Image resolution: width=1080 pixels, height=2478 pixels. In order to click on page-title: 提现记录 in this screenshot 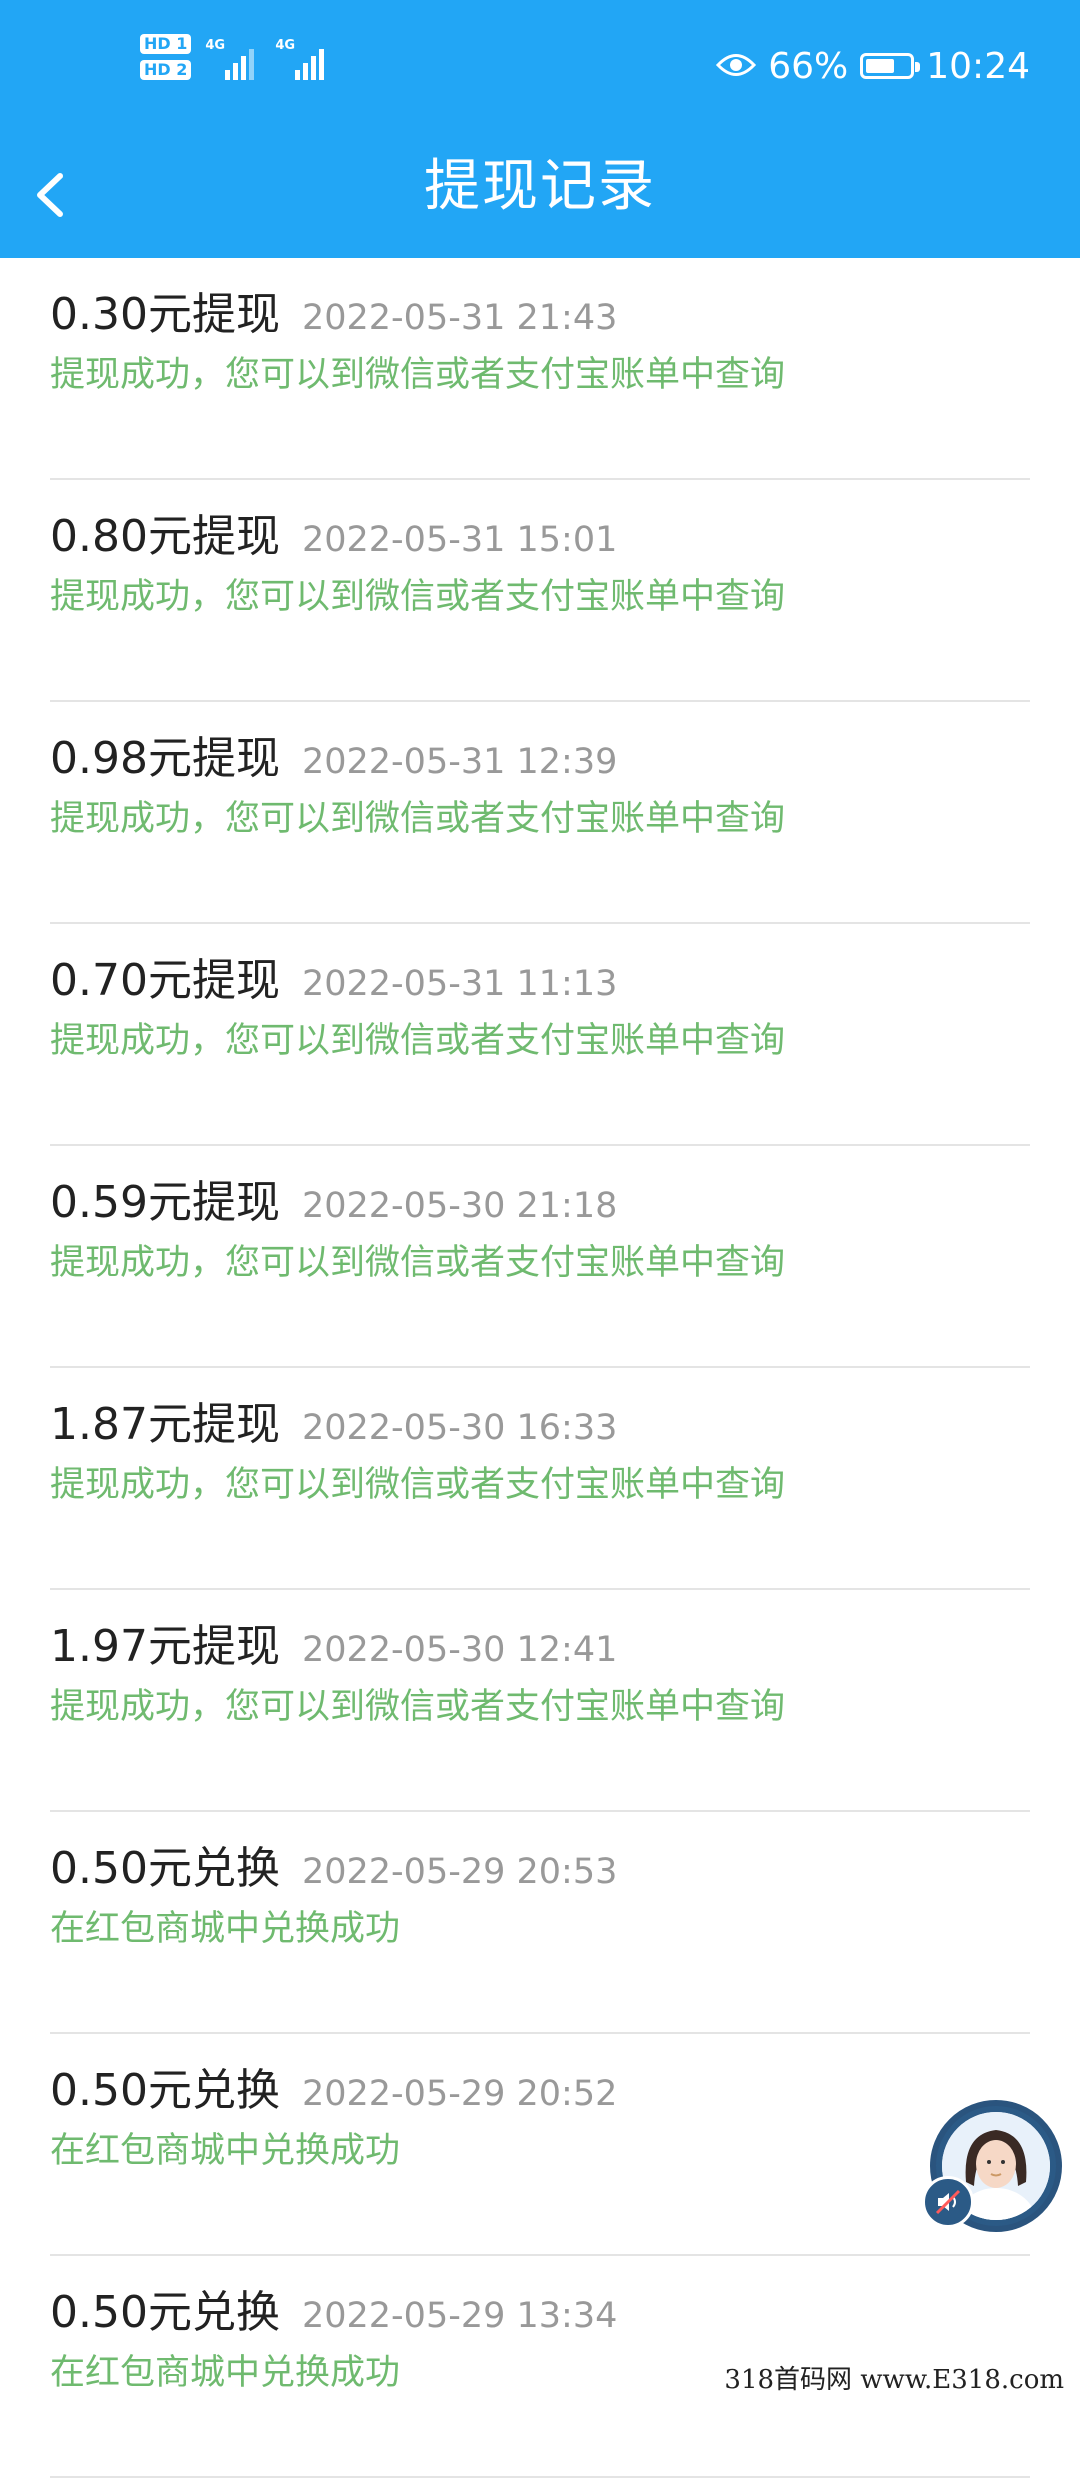, I will do `click(540, 186)`.